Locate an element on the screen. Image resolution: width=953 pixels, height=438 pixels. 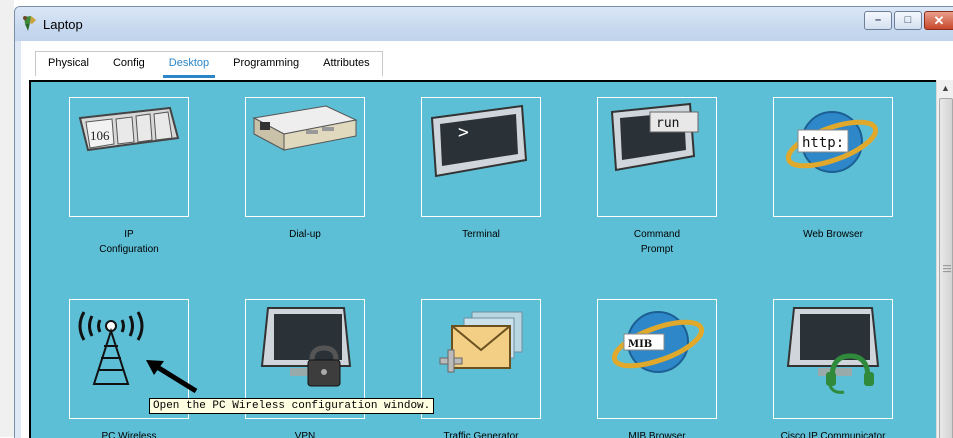
app-cisco-ip-communicator: Cisco IP Communicator is located at coordinates (833, 368).